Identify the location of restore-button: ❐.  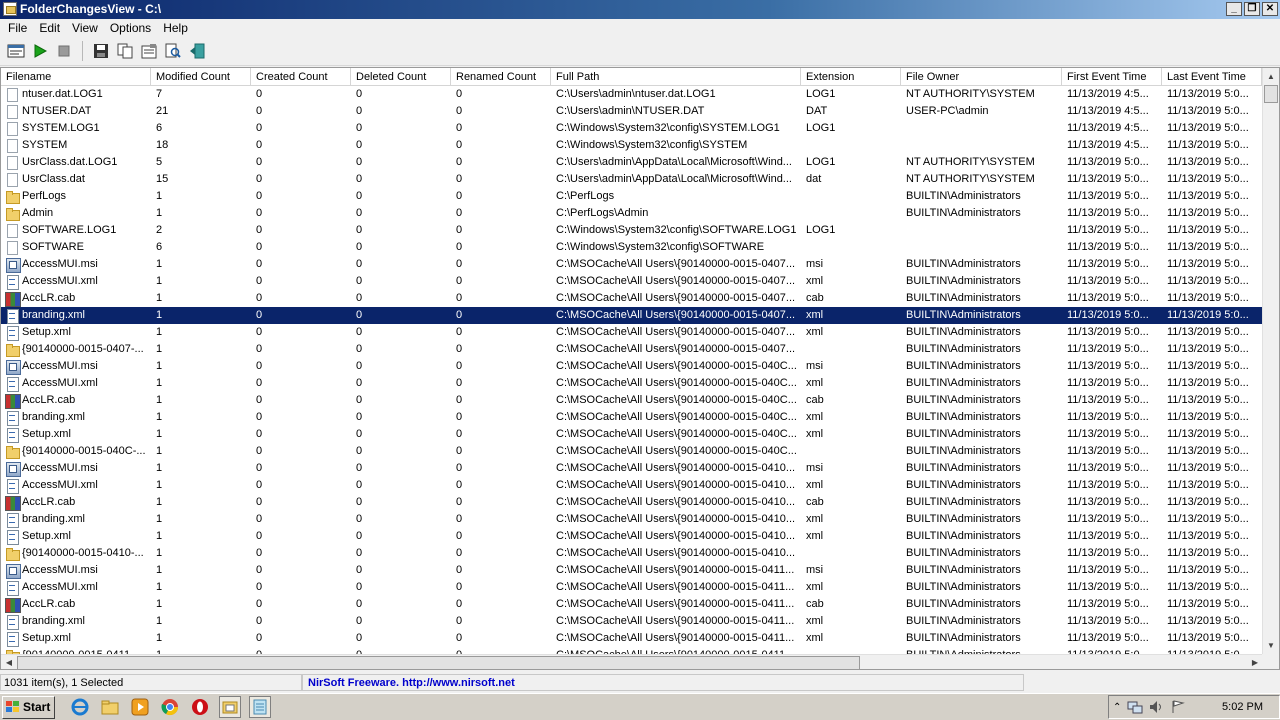
(1252, 9).